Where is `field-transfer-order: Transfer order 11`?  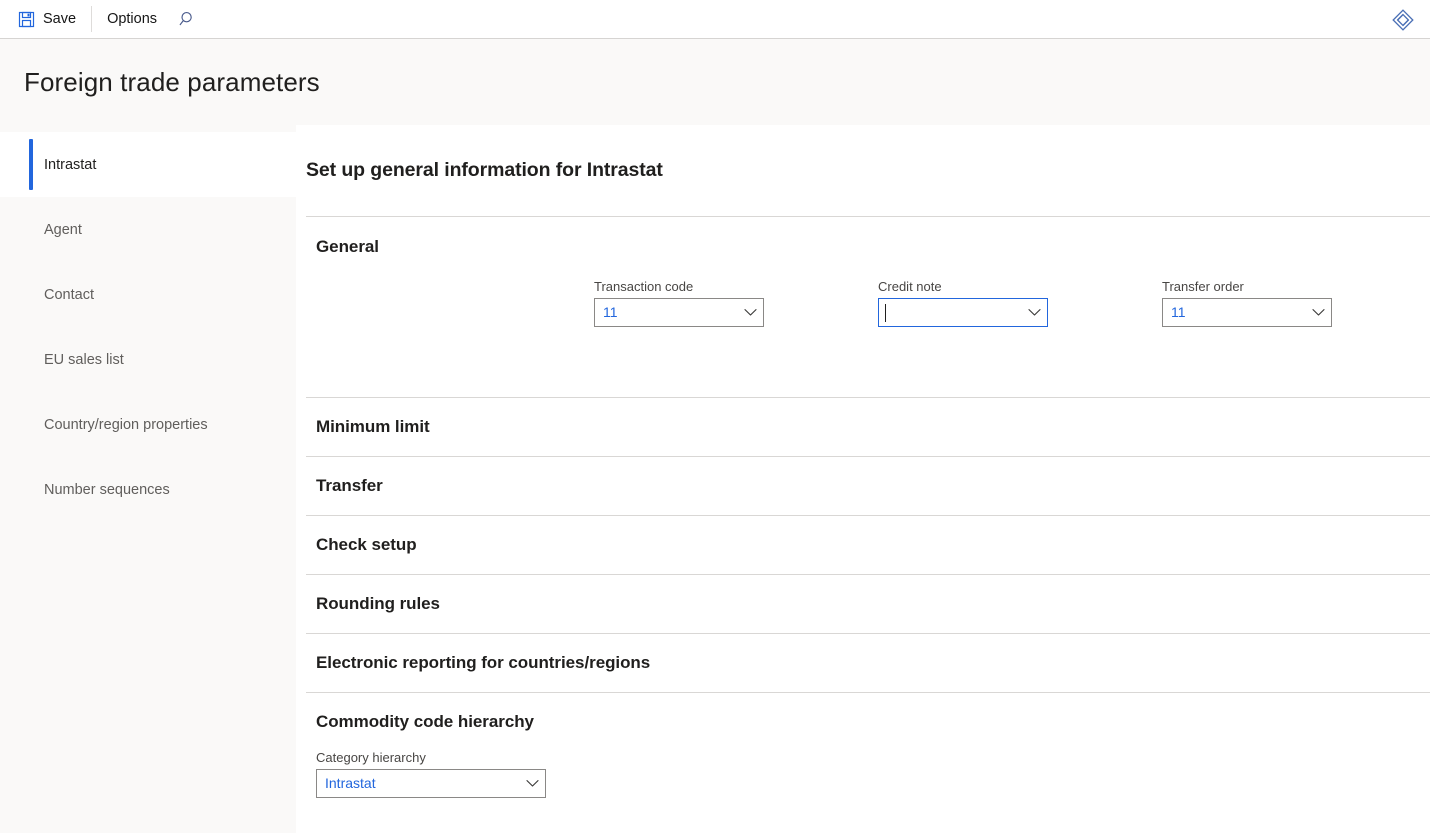
field-transfer-order: Transfer order 11 is located at coordinates (1247, 303).